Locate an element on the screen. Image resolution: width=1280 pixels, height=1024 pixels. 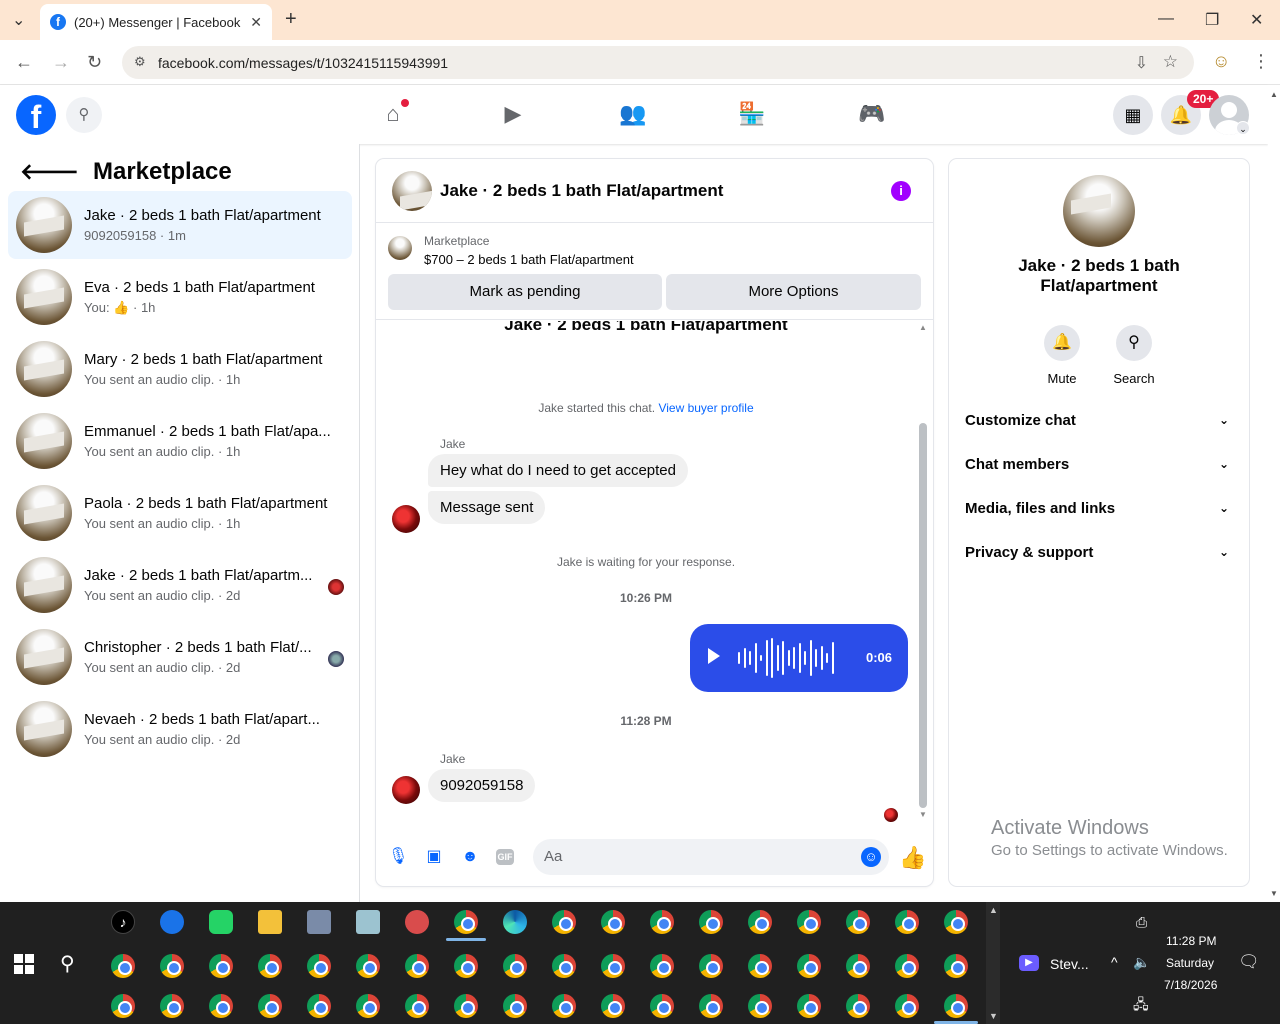
emoji-icon: ☺ is located at coordinates (871, 857).